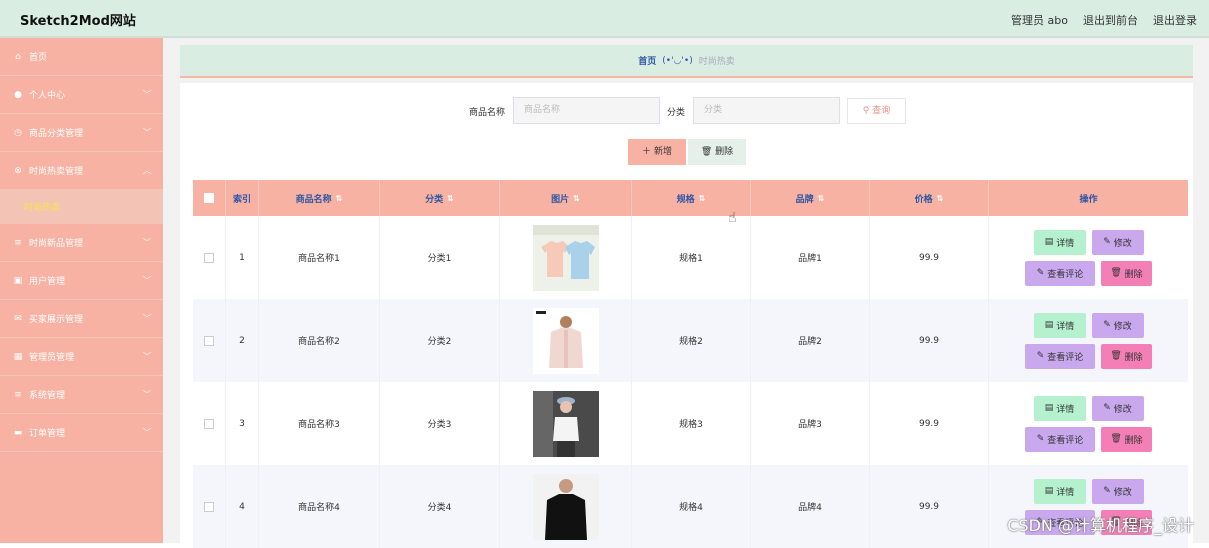 The height and width of the screenshot is (548, 1209). I want to click on row-brand: 品牌2, so click(810, 340).